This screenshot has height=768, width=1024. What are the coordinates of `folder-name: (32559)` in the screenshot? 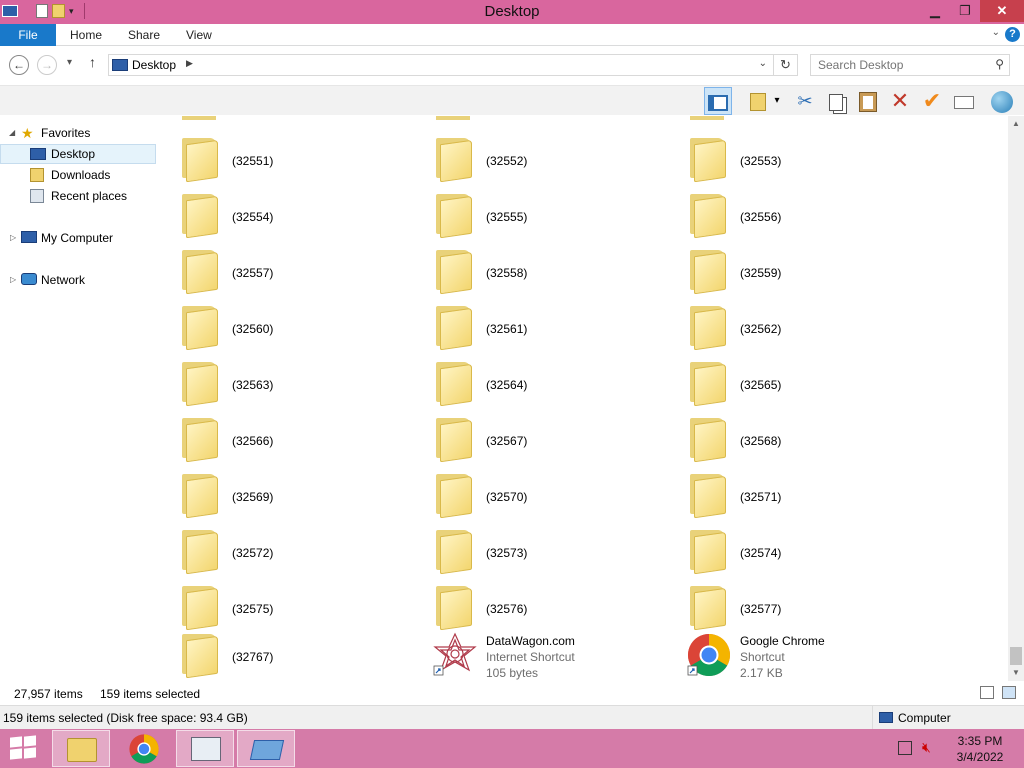 It's located at (761, 273).